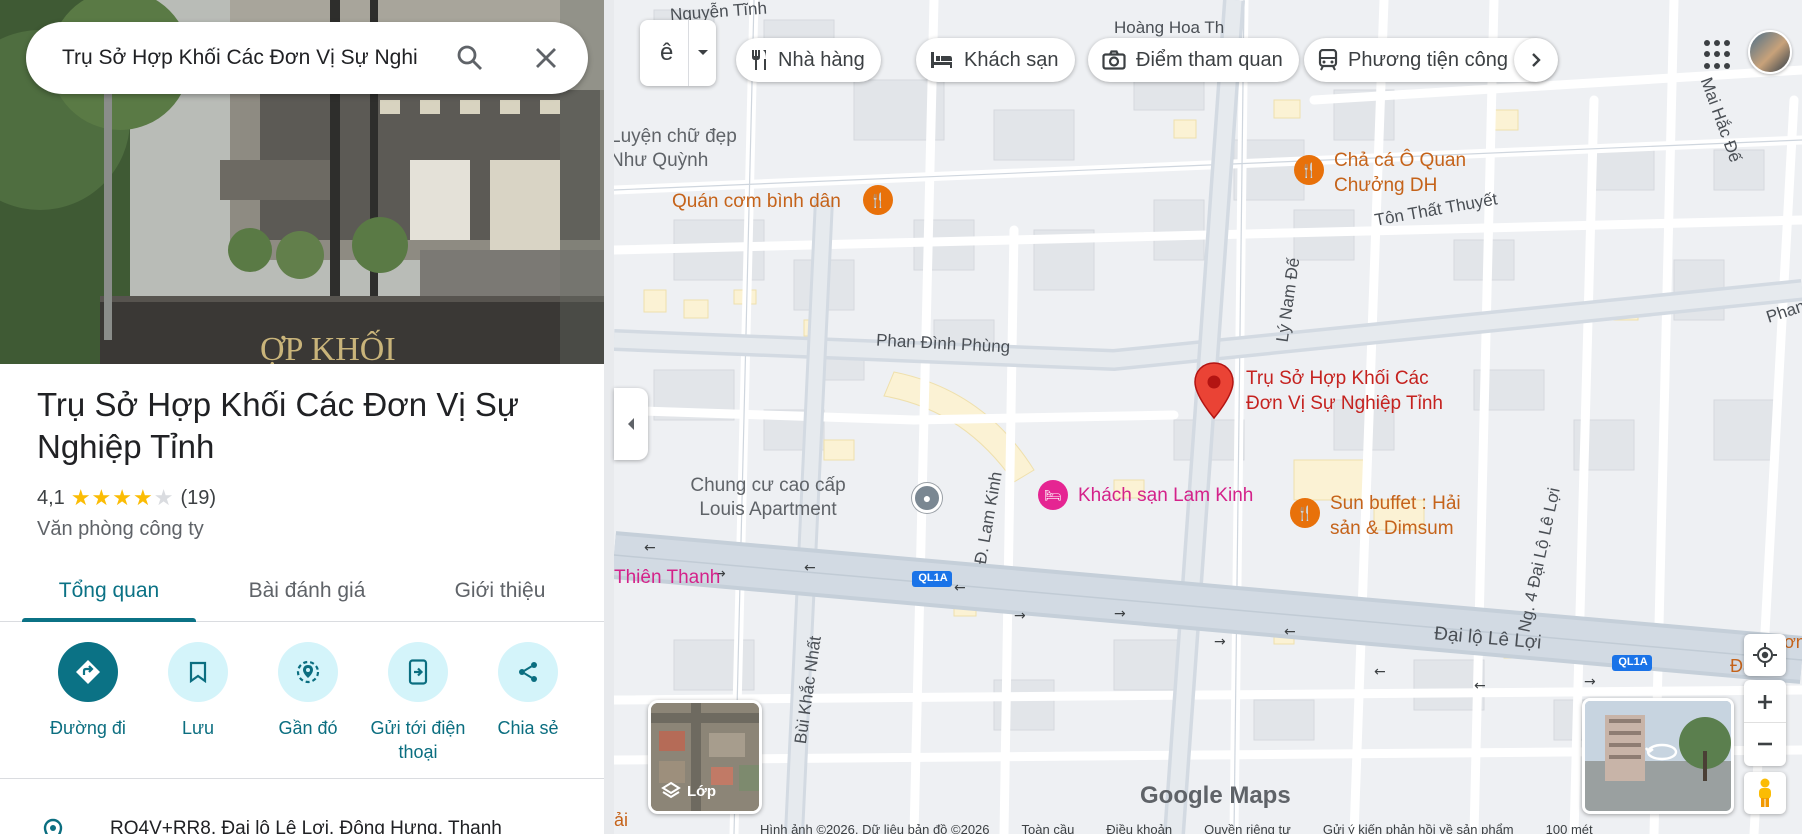 The image size is (1802, 834). I want to click on poi-label-sun-buffet-2: sản & Dimsum, so click(1392, 529).